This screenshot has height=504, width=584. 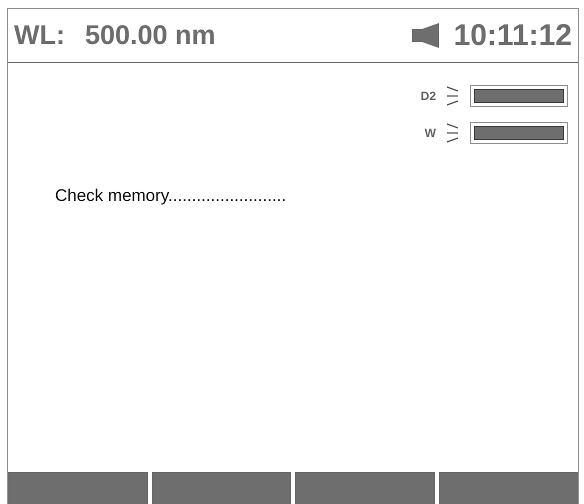 I want to click on lamp-label: W, so click(x=430, y=133).